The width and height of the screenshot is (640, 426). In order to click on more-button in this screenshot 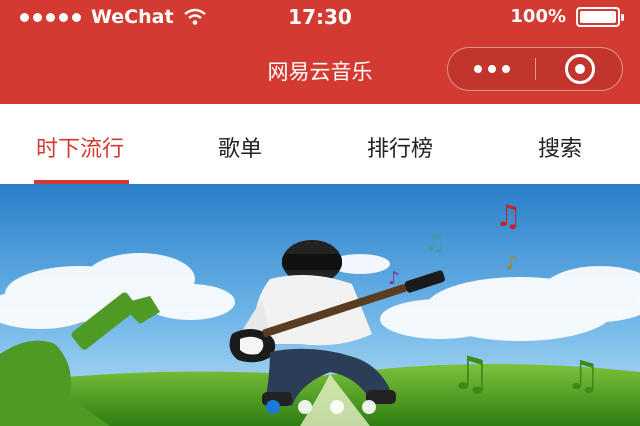, I will do `click(491, 69)`.